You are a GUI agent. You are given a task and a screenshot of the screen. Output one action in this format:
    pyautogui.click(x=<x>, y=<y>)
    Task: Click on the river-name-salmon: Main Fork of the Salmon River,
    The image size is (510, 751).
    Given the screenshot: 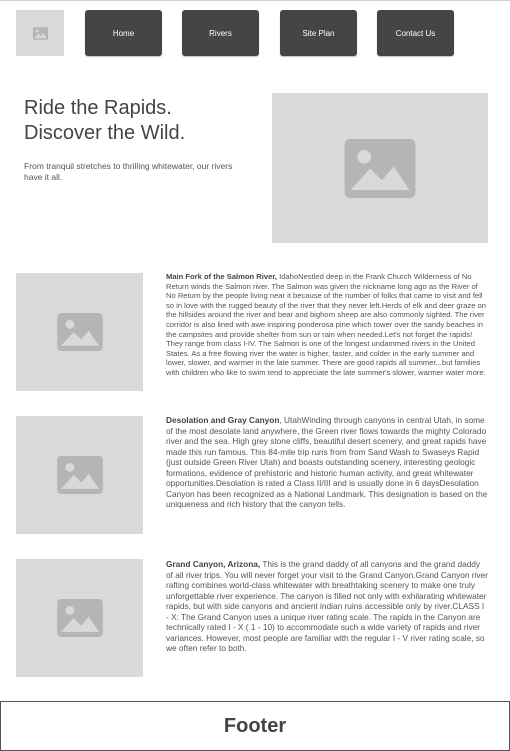 What is the action you would take?
    pyautogui.click(x=221, y=276)
    